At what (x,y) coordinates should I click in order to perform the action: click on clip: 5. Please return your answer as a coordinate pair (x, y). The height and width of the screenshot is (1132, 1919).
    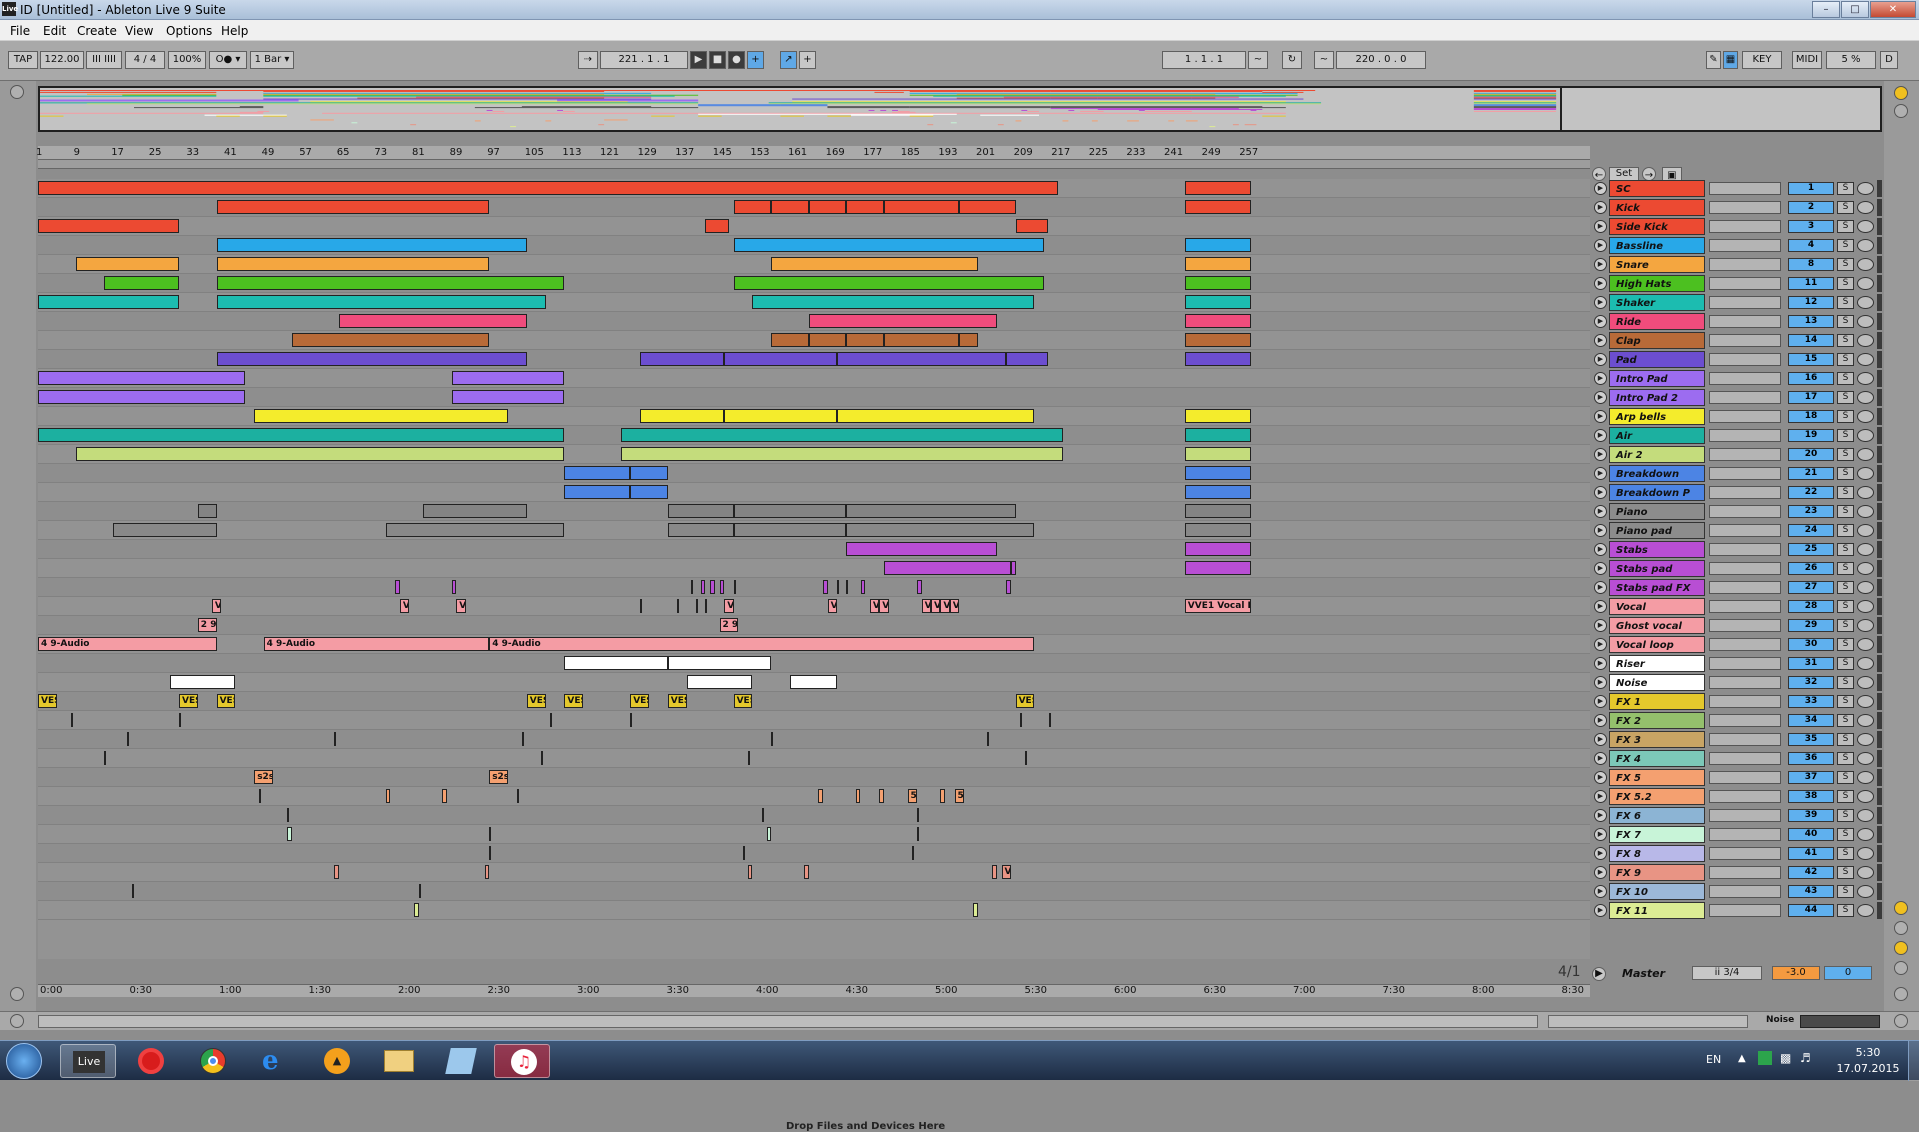
    Looking at the image, I should click on (912, 796).